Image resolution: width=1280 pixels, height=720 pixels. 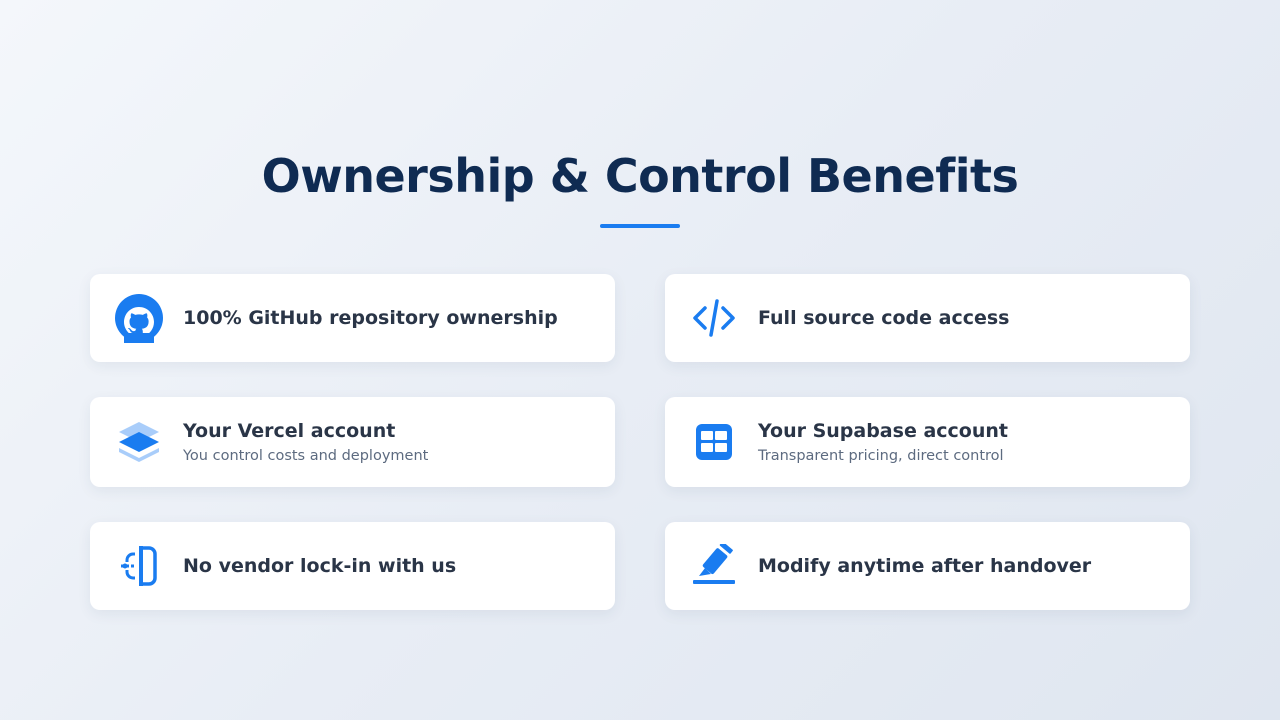 I want to click on unlink-icon, so click(x=139, y=566).